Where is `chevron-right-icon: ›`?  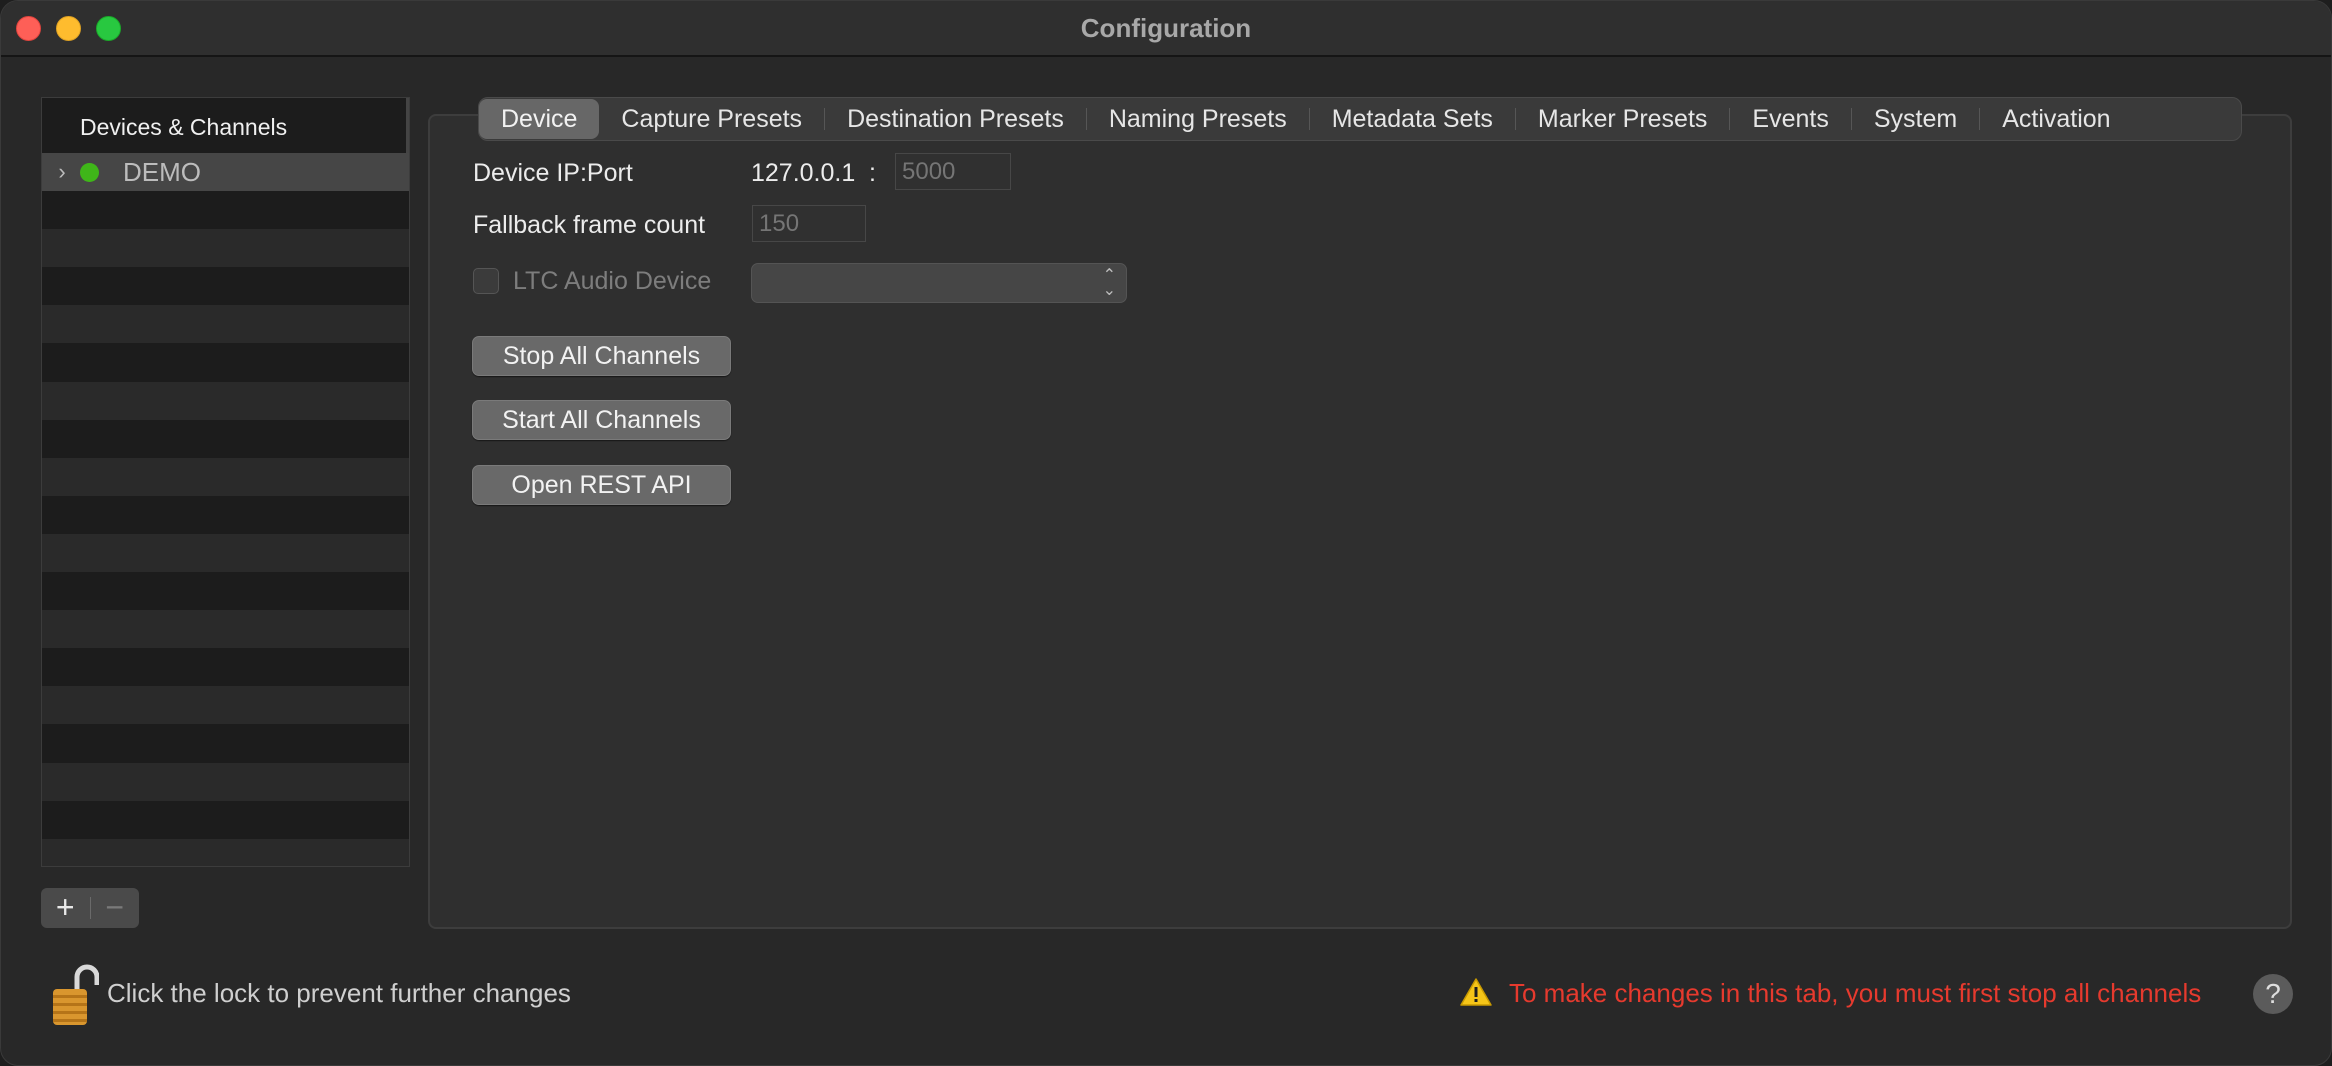
chevron-right-icon: › is located at coordinates (62, 172).